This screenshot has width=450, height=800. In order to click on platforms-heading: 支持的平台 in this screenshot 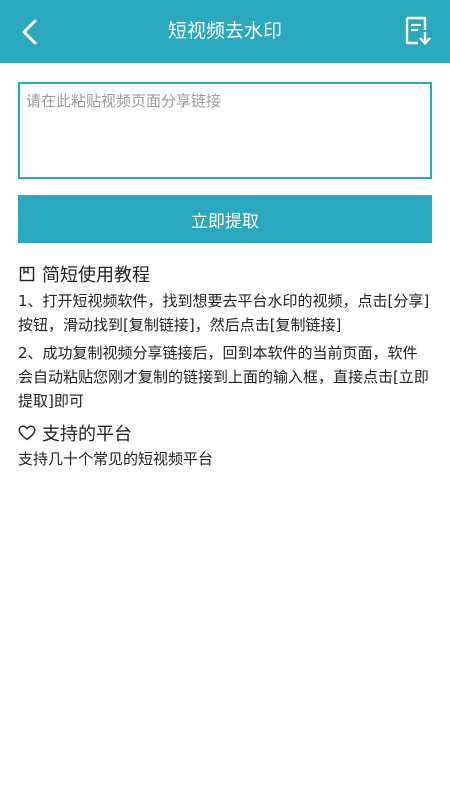, I will do `click(75, 433)`.